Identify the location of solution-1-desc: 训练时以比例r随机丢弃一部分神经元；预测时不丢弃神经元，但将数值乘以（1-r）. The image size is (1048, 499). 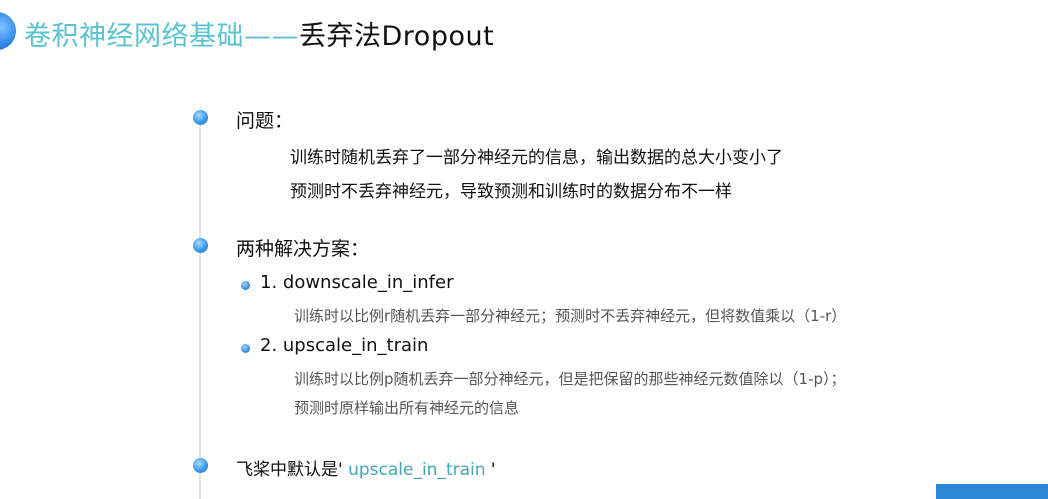
(570, 316).